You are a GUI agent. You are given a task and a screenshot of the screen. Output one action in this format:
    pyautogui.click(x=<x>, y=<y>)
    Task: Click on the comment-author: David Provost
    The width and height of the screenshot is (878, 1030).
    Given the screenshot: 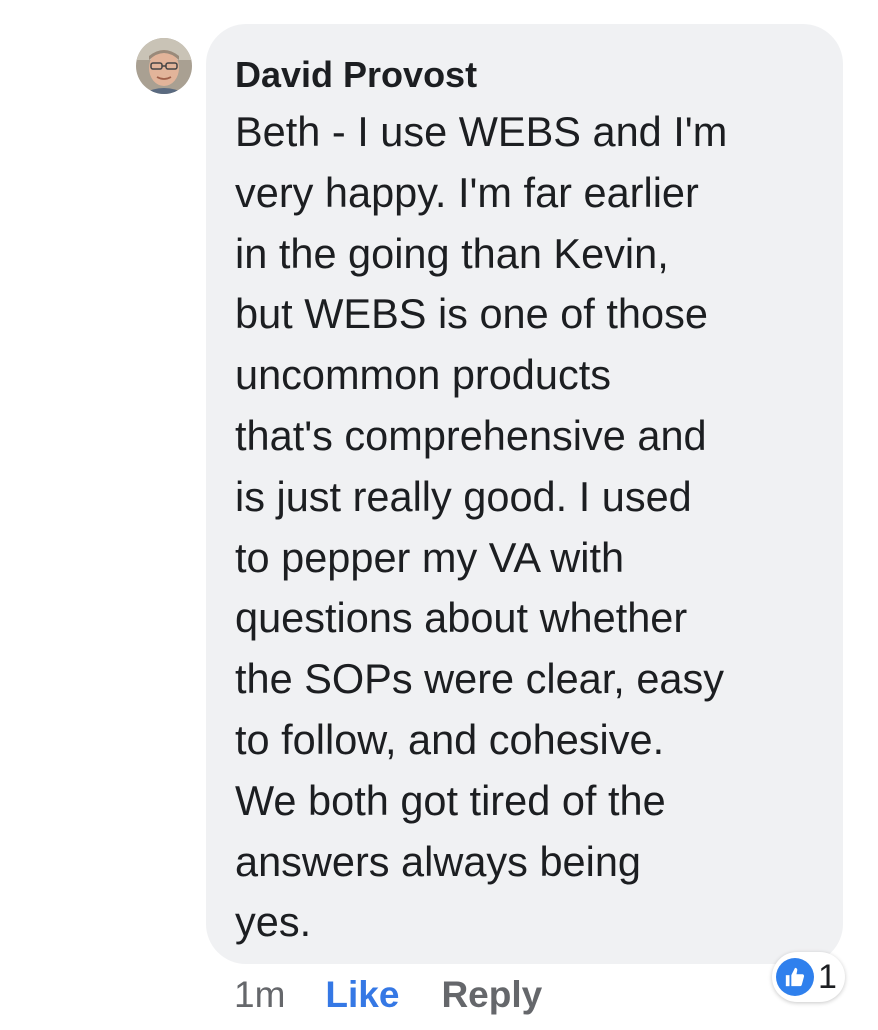 What is the action you would take?
    pyautogui.click(x=526, y=75)
    